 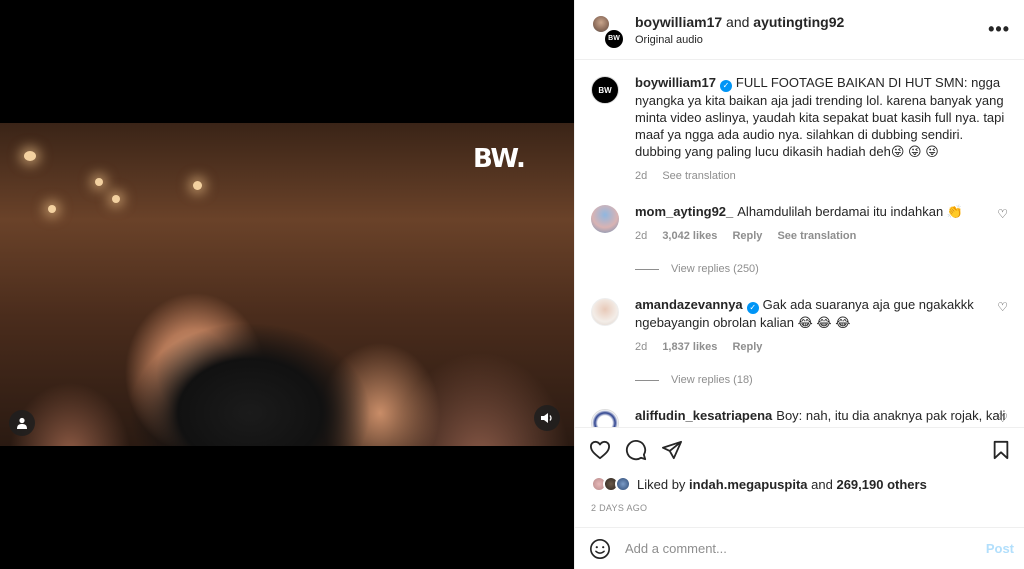 I want to click on caption-meta: 2d See translation, so click(x=821, y=176).